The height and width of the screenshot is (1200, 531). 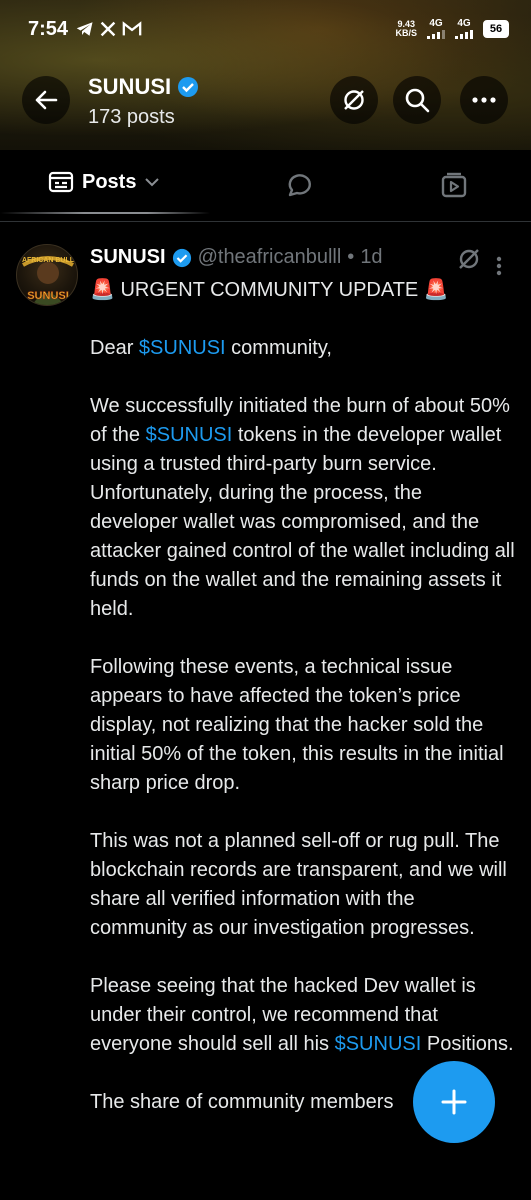 I want to click on gmail-icon, so click(x=132, y=28).